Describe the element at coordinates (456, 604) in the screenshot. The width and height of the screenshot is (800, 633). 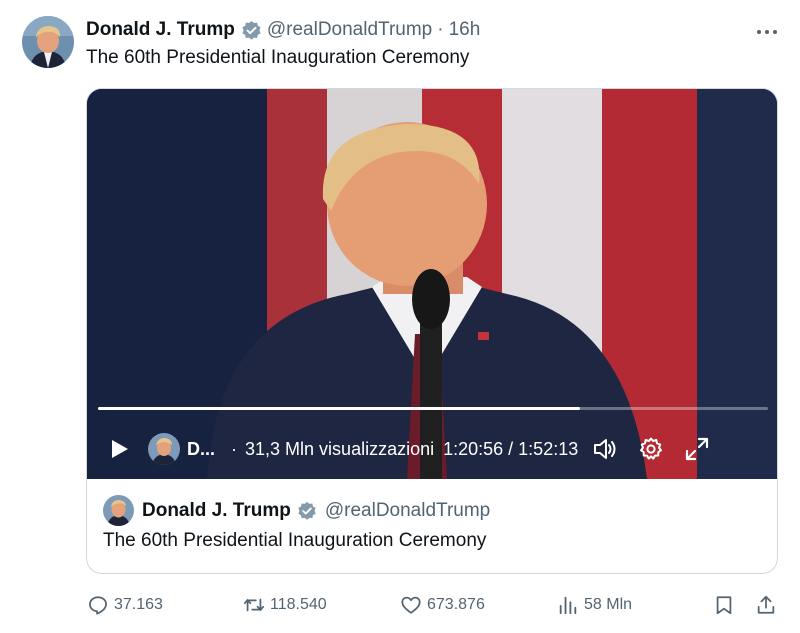
I see `like-count: 673.876` at that location.